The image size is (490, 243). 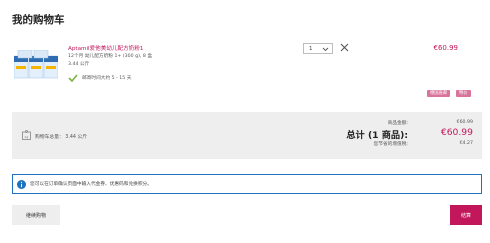 What do you see at coordinates (446, 48) in the screenshot?
I see `item-price: €60.99` at bounding box center [446, 48].